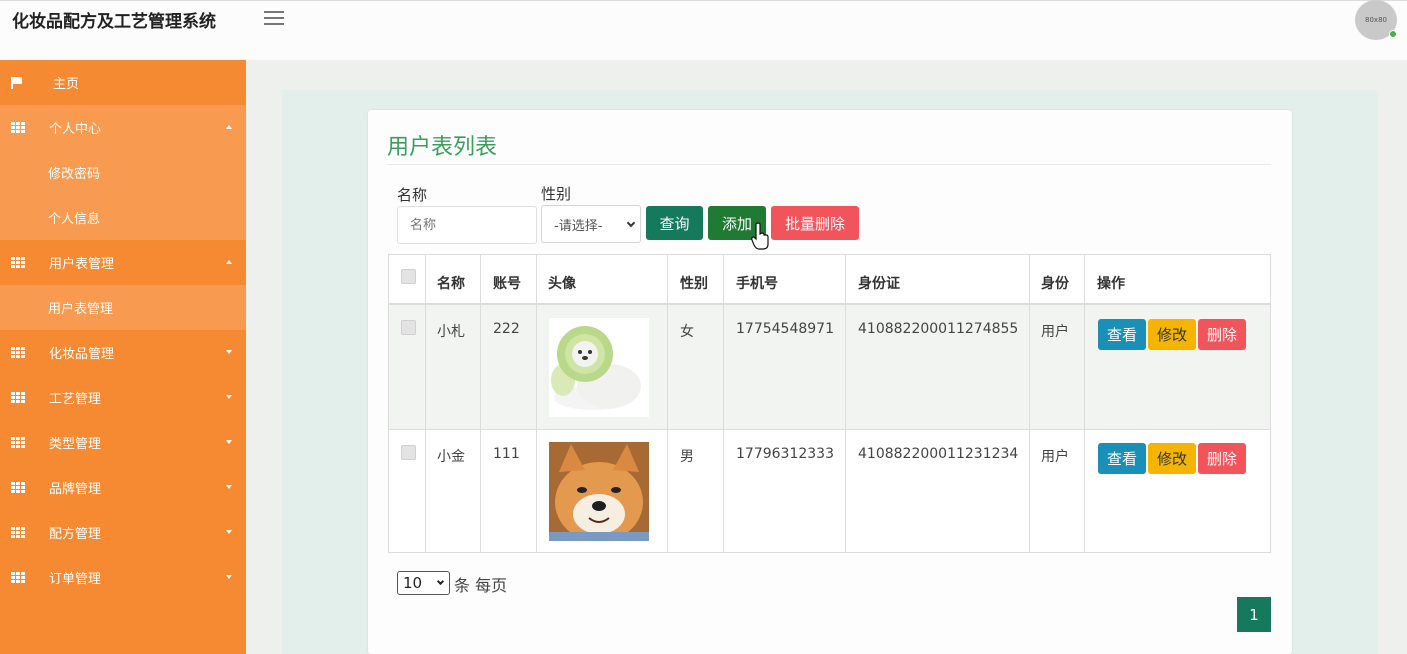 This screenshot has height=654, width=1407. I want to click on avatar-image, so click(599, 367).